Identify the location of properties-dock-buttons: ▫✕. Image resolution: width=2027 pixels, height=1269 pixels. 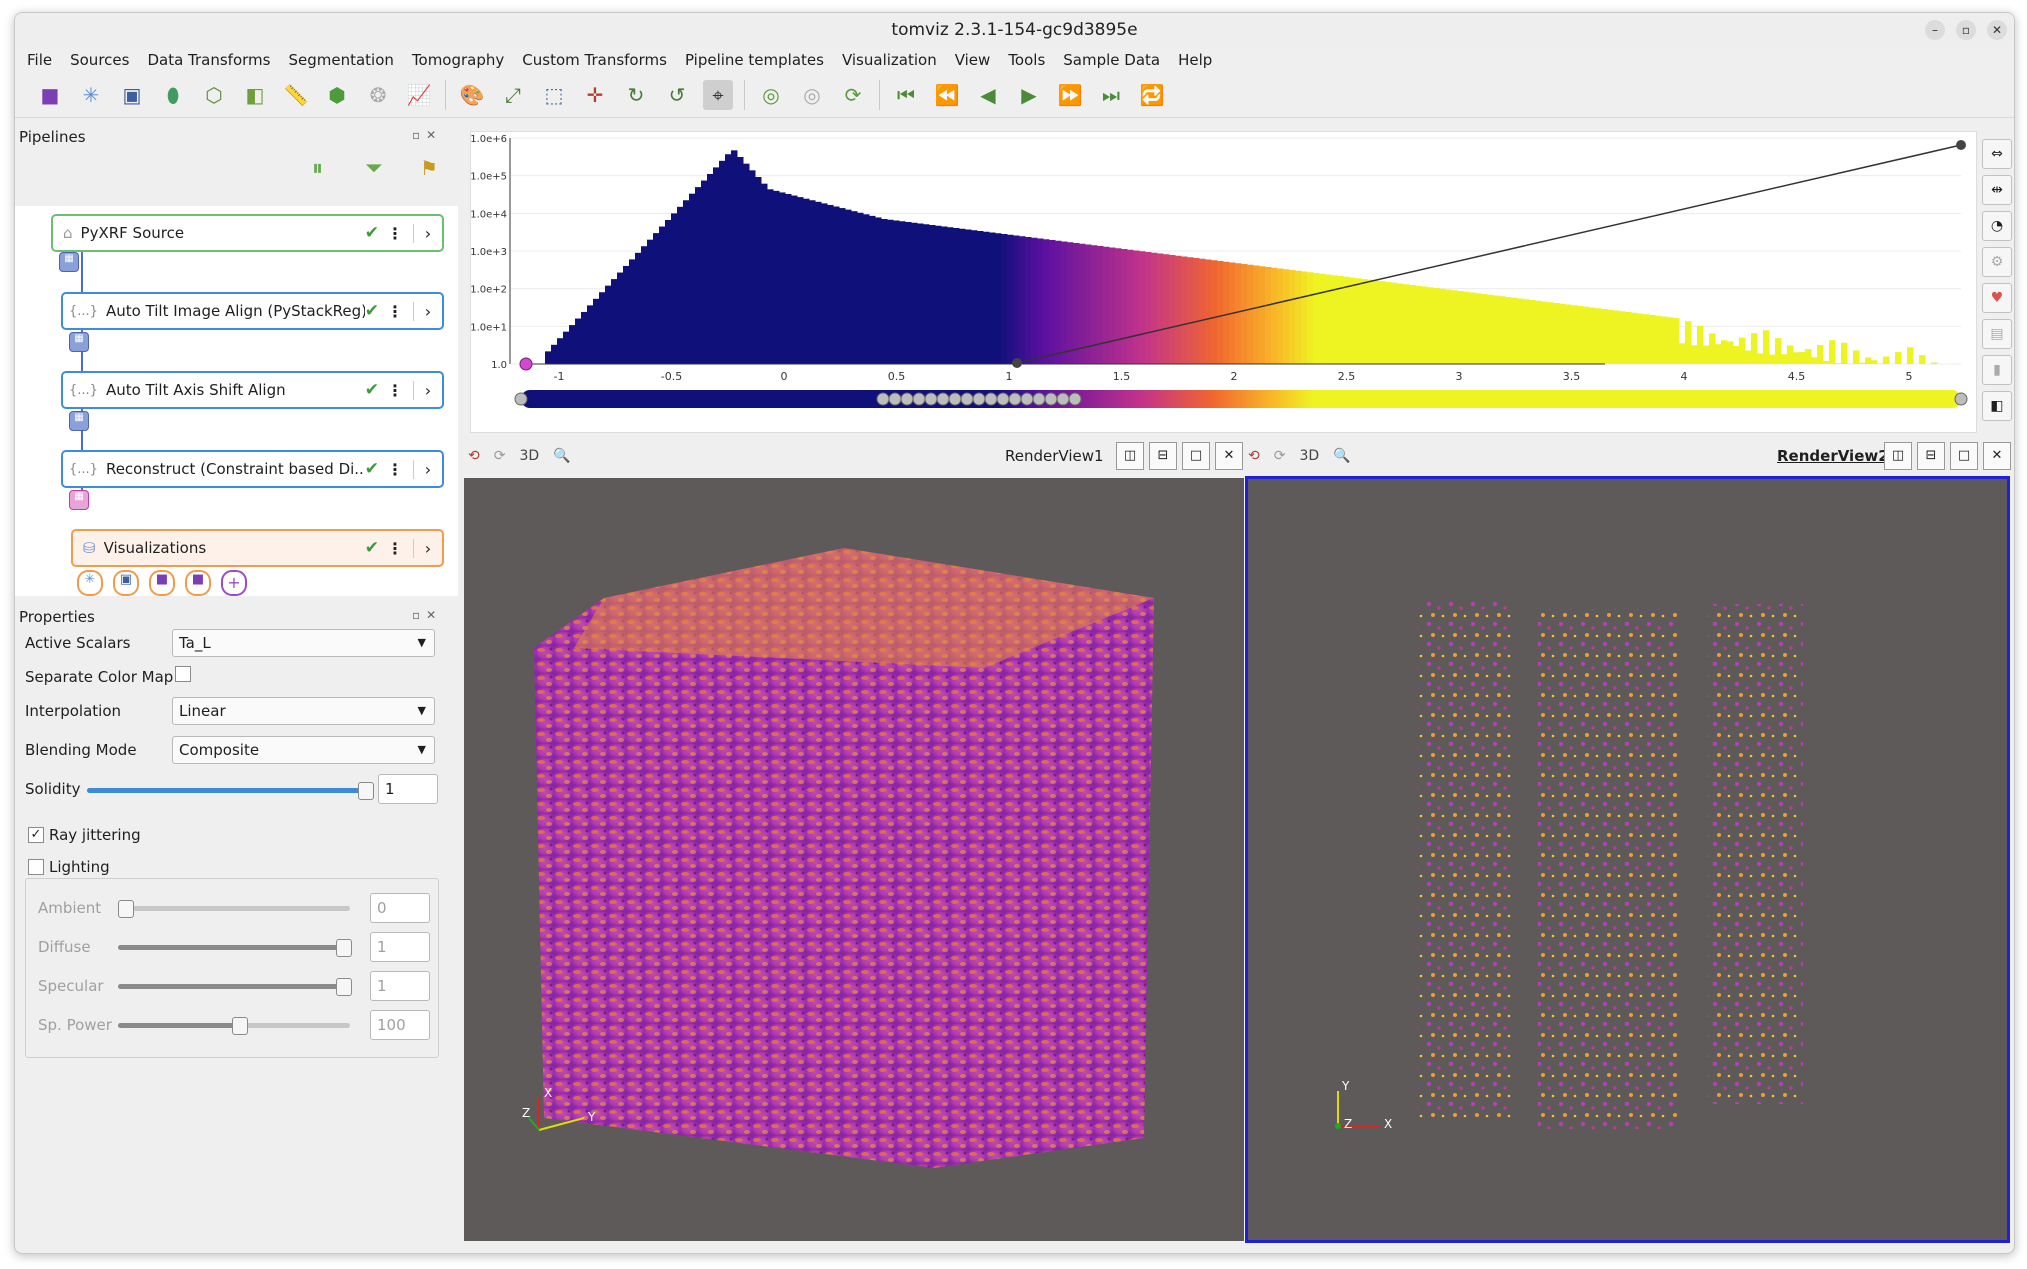
(427, 615).